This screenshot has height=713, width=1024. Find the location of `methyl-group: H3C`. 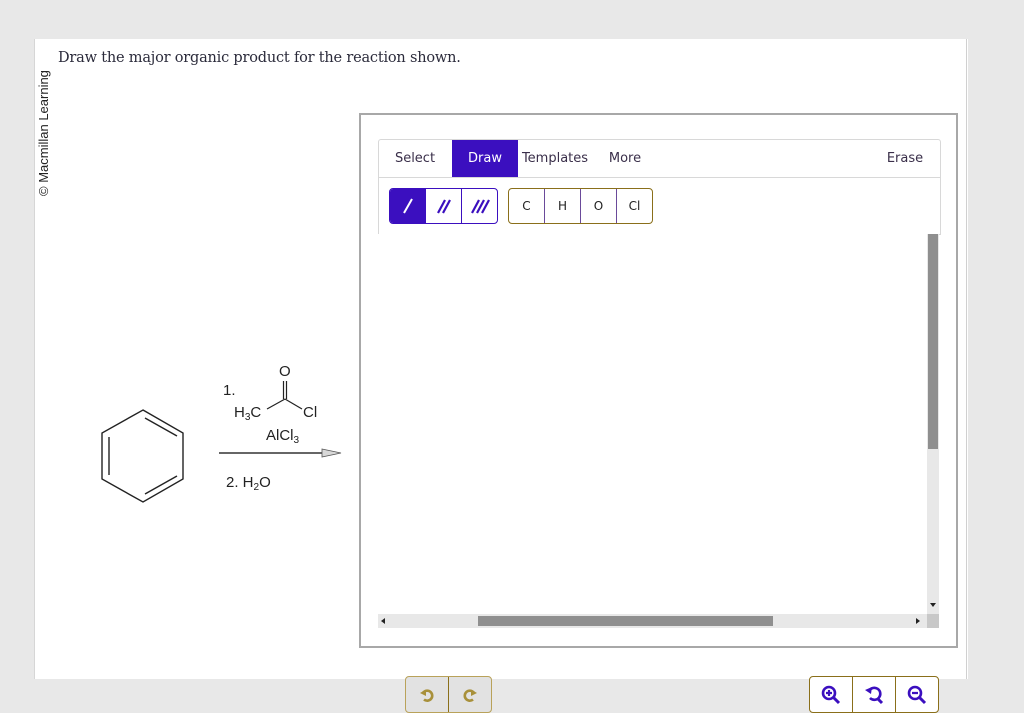

methyl-group: H3C is located at coordinates (247, 413).